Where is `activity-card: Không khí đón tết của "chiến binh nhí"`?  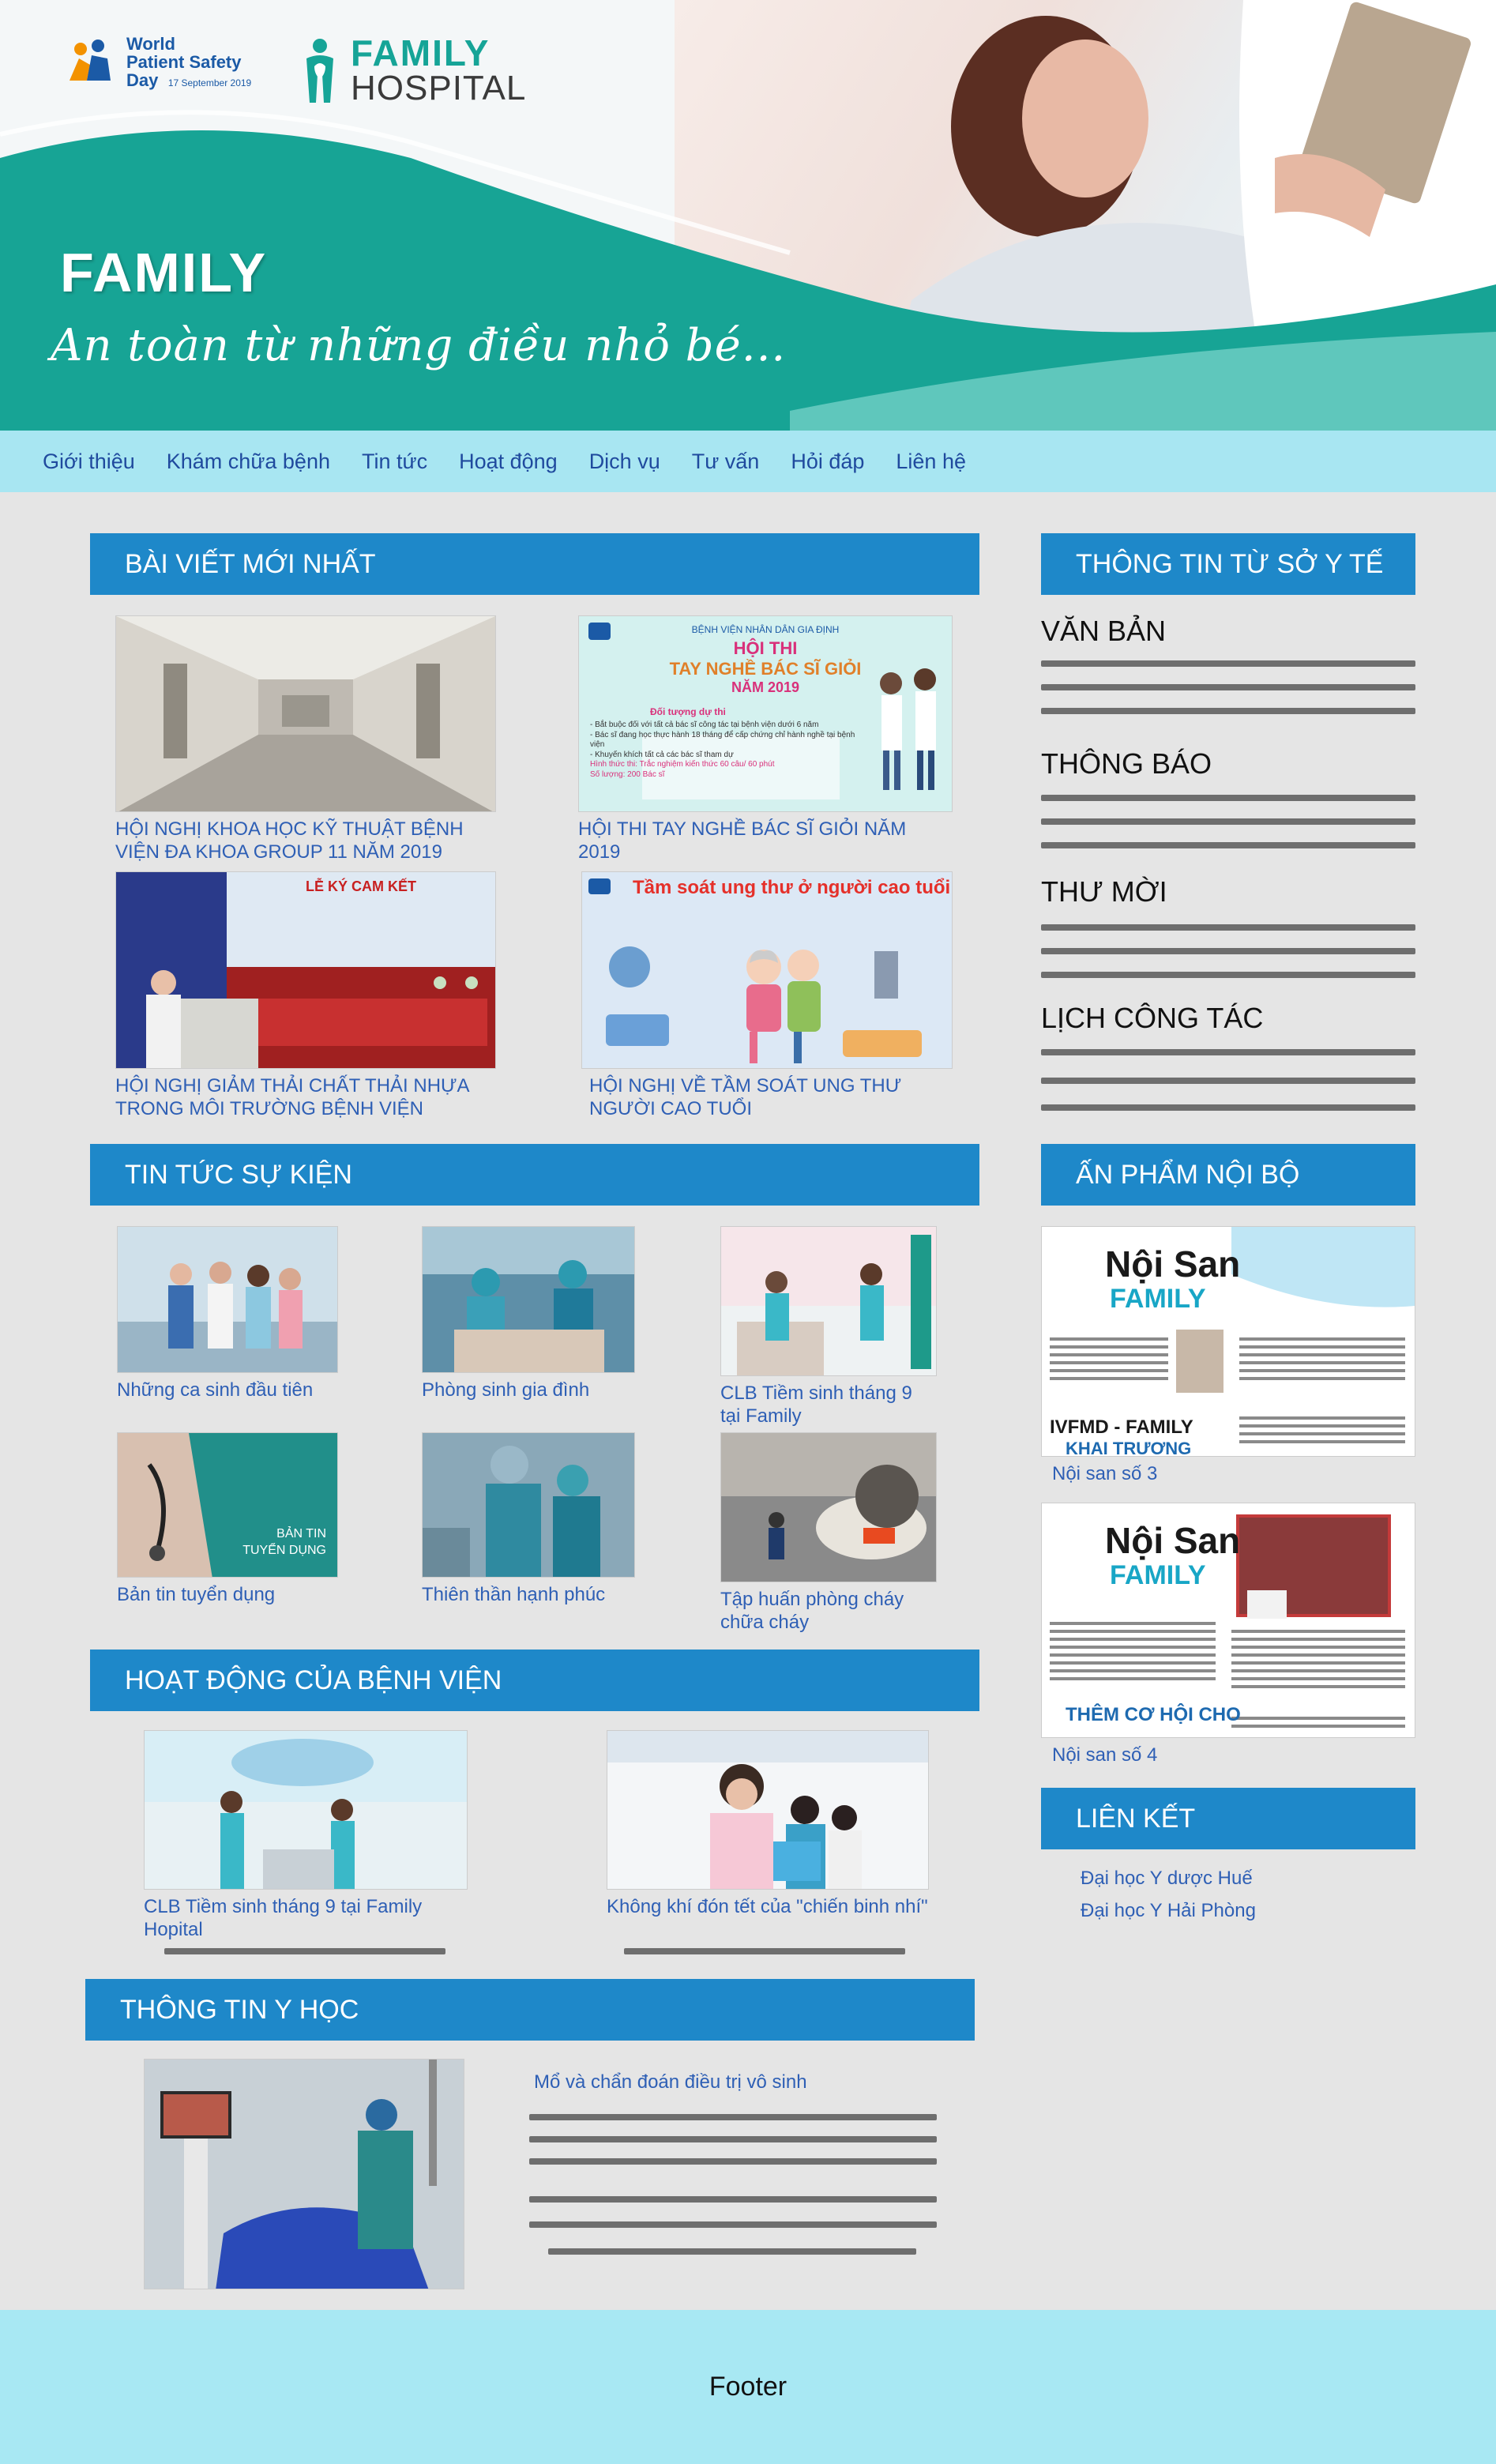 activity-card: Không khí đón tết của "chiến binh nhí" is located at coordinates (768, 1824).